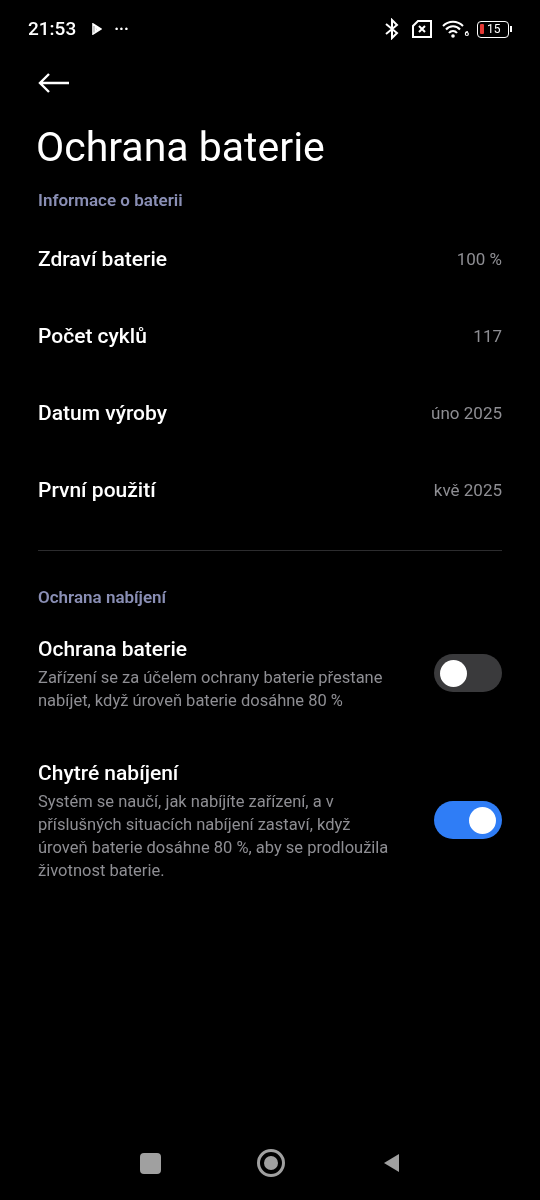 Image resolution: width=540 pixels, height=1200 pixels. I want to click on more-indicator: ···, so click(121, 29).